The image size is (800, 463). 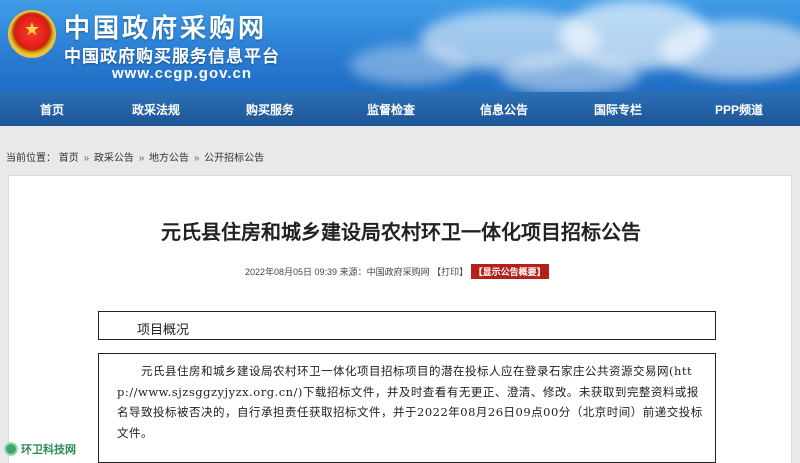 What do you see at coordinates (163, 330) in the screenshot?
I see `section-heading: 项目概况` at bounding box center [163, 330].